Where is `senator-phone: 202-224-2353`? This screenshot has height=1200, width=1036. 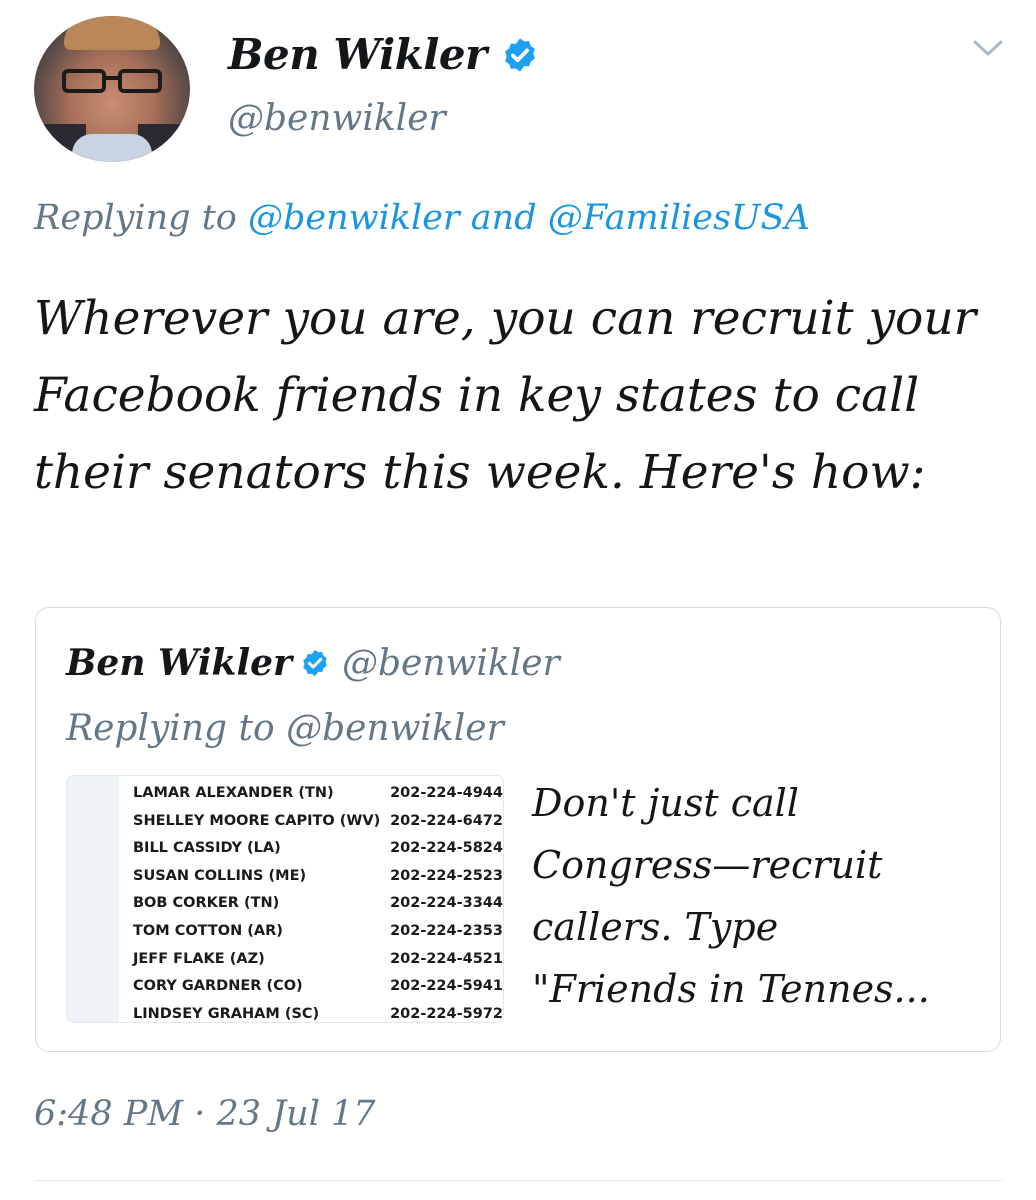
senator-phone: 202-224-2353 is located at coordinates (446, 931).